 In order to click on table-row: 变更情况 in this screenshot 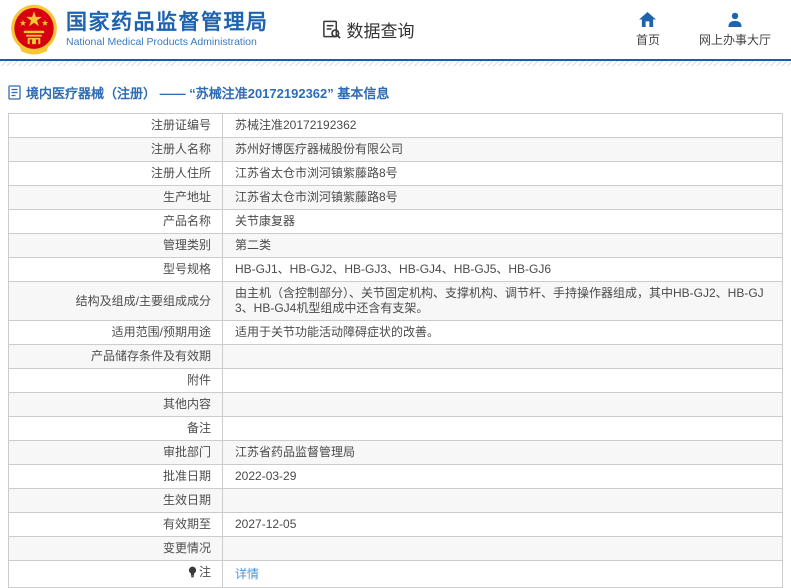, I will do `click(395, 548)`.